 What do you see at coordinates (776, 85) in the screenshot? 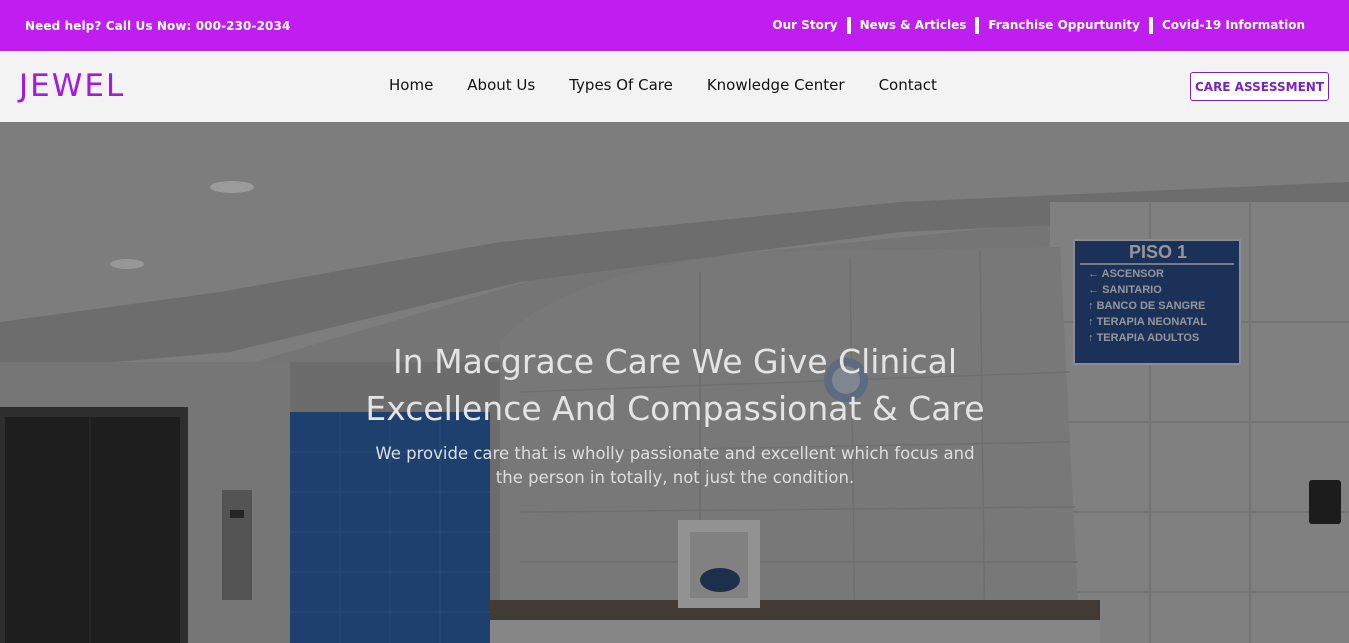
I see `nav-item-knowledge-center: Knowledge Center` at bounding box center [776, 85].